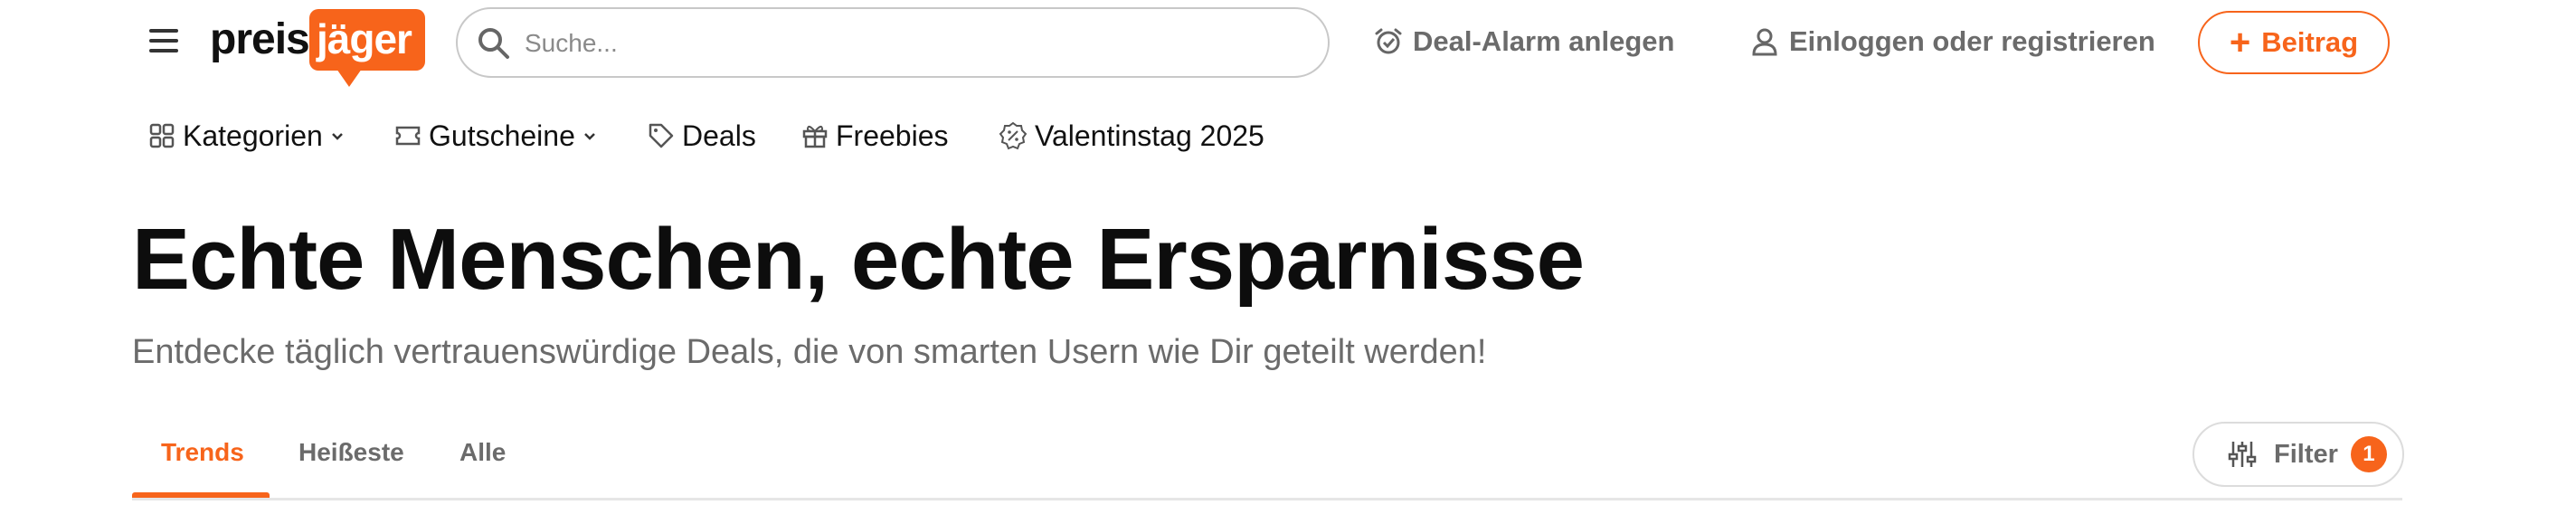 This screenshot has width=2576, height=505. Describe the element at coordinates (351, 453) in the screenshot. I see `tab-heisseste: Heißeste` at that location.